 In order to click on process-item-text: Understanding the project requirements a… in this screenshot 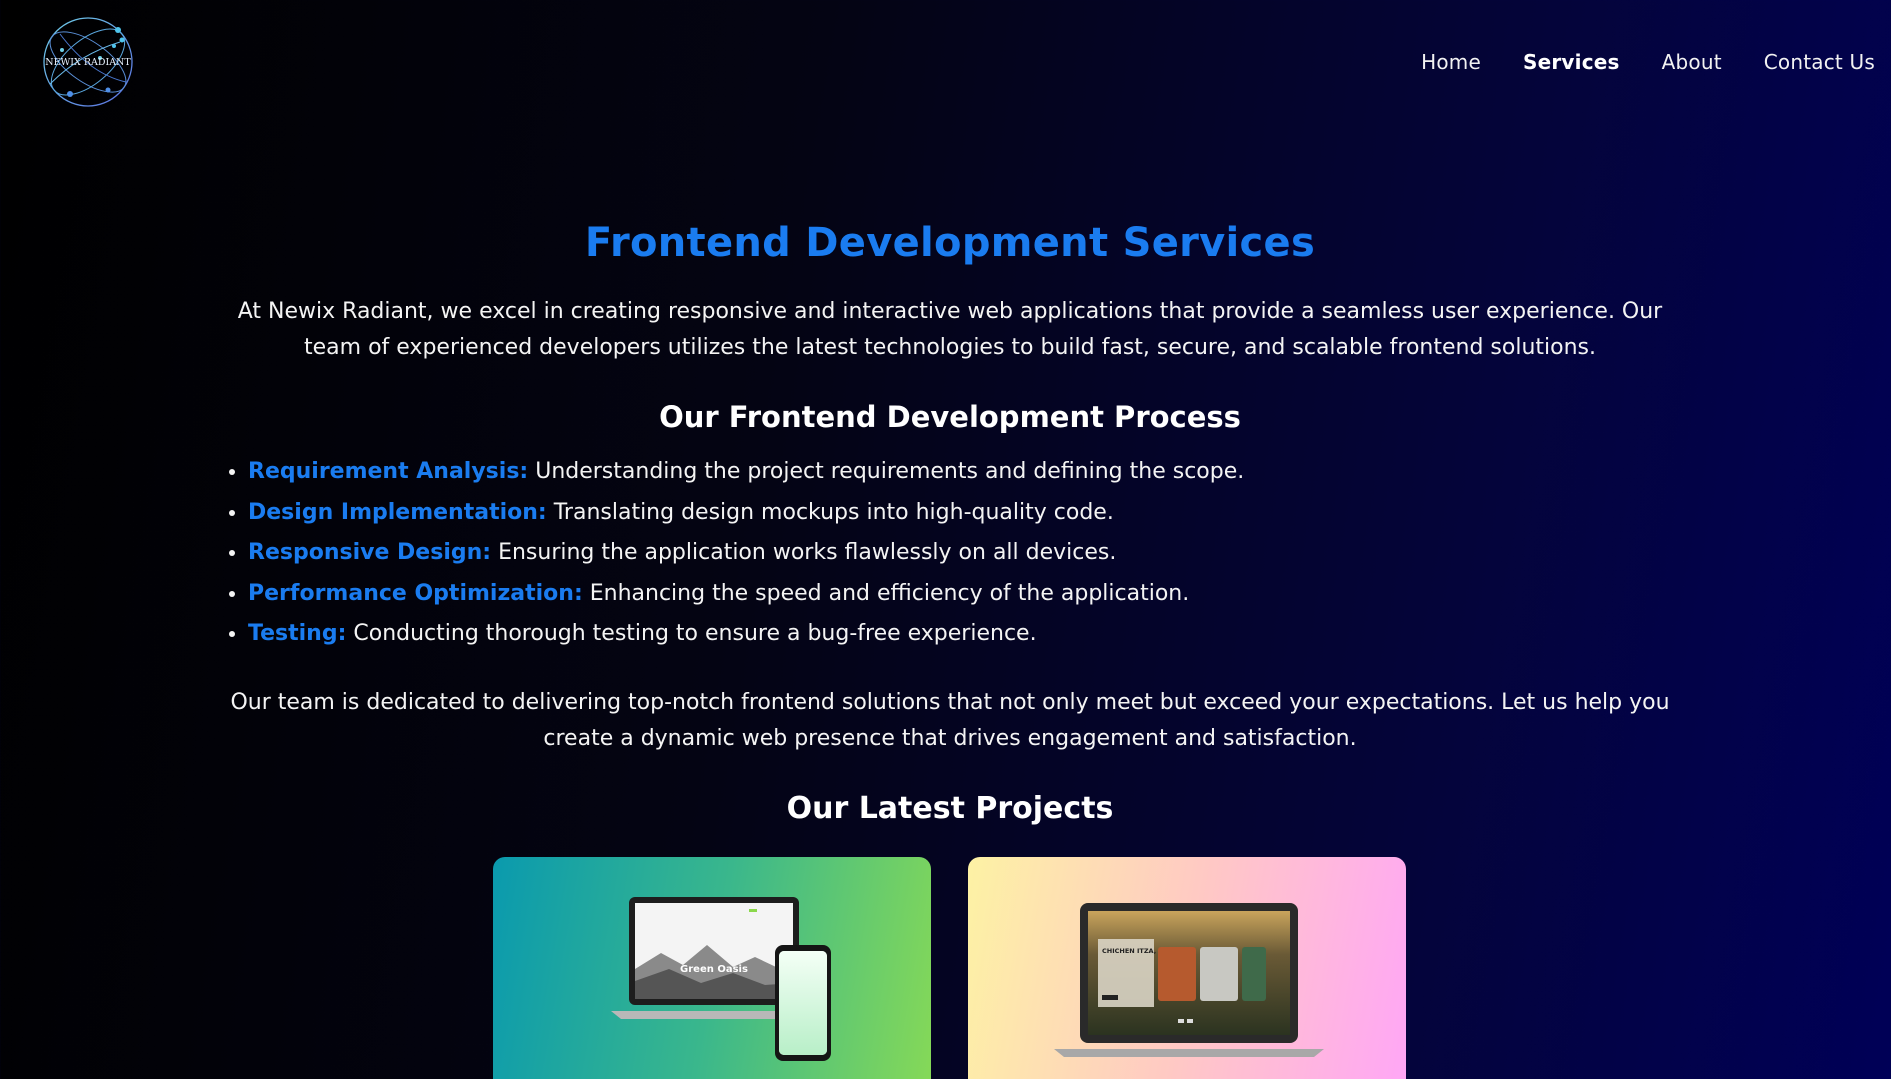, I will do `click(886, 471)`.